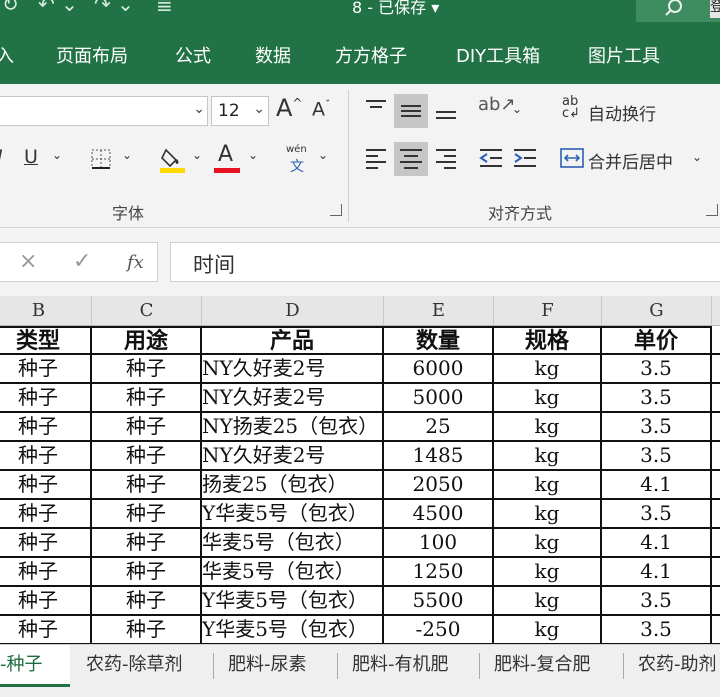 The image size is (720, 697). What do you see at coordinates (114, 8) in the screenshot?
I see `redo-icon: ↷ ⌄` at bounding box center [114, 8].